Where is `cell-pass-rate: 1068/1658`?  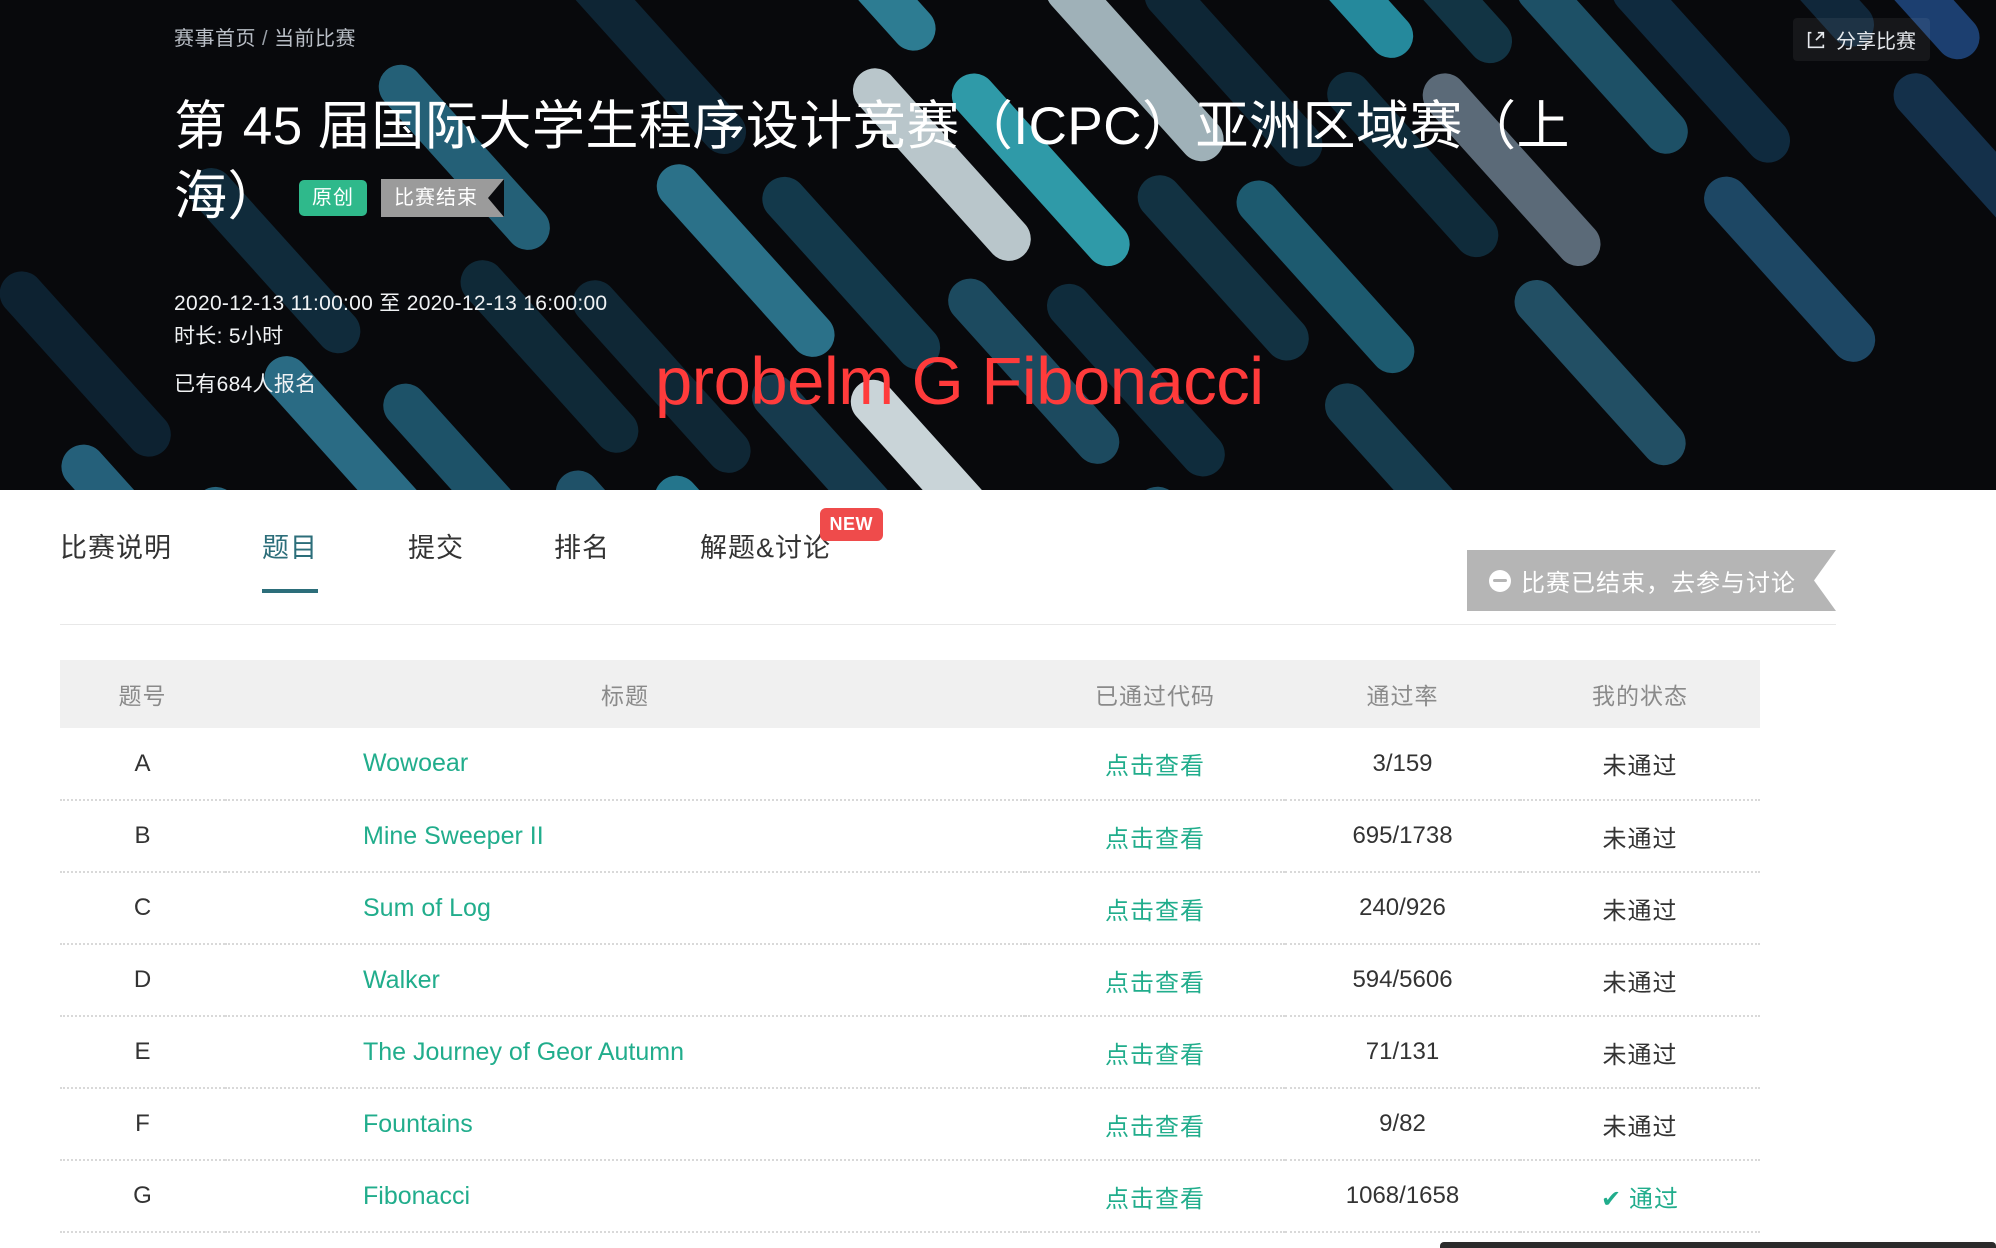 cell-pass-rate: 1068/1658 is located at coordinates (1402, 1196).